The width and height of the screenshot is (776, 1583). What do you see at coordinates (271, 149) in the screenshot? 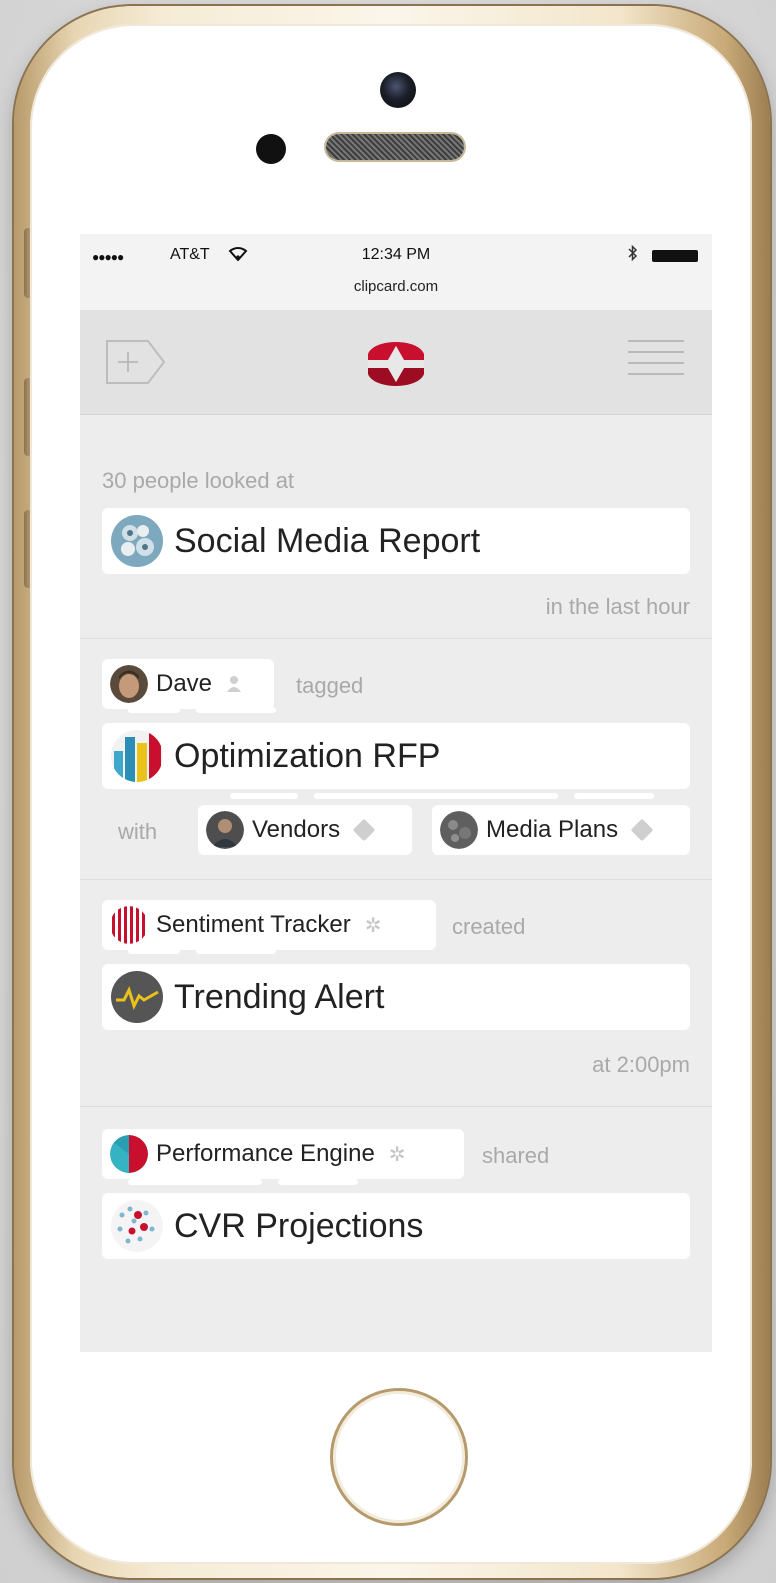
I see `proximity-sensor` at bounding box center [271, 149].